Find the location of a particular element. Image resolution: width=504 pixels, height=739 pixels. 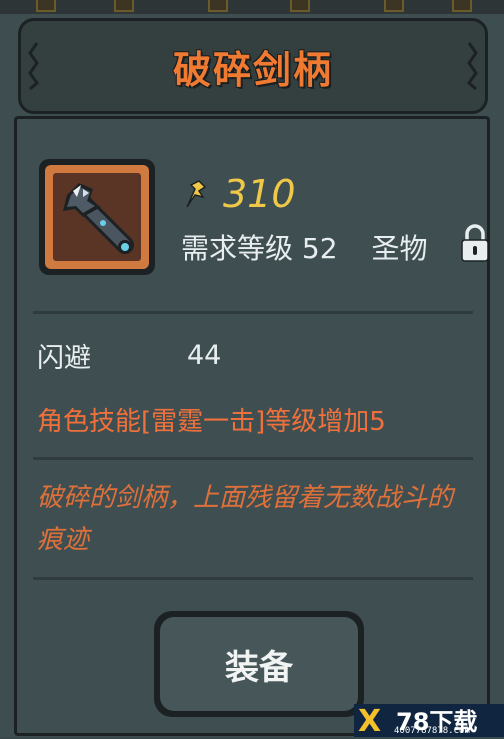

item-description: 破碎的剑柄，上面残留着无数战斗的痕迹 is located at coordinates (245, 519).